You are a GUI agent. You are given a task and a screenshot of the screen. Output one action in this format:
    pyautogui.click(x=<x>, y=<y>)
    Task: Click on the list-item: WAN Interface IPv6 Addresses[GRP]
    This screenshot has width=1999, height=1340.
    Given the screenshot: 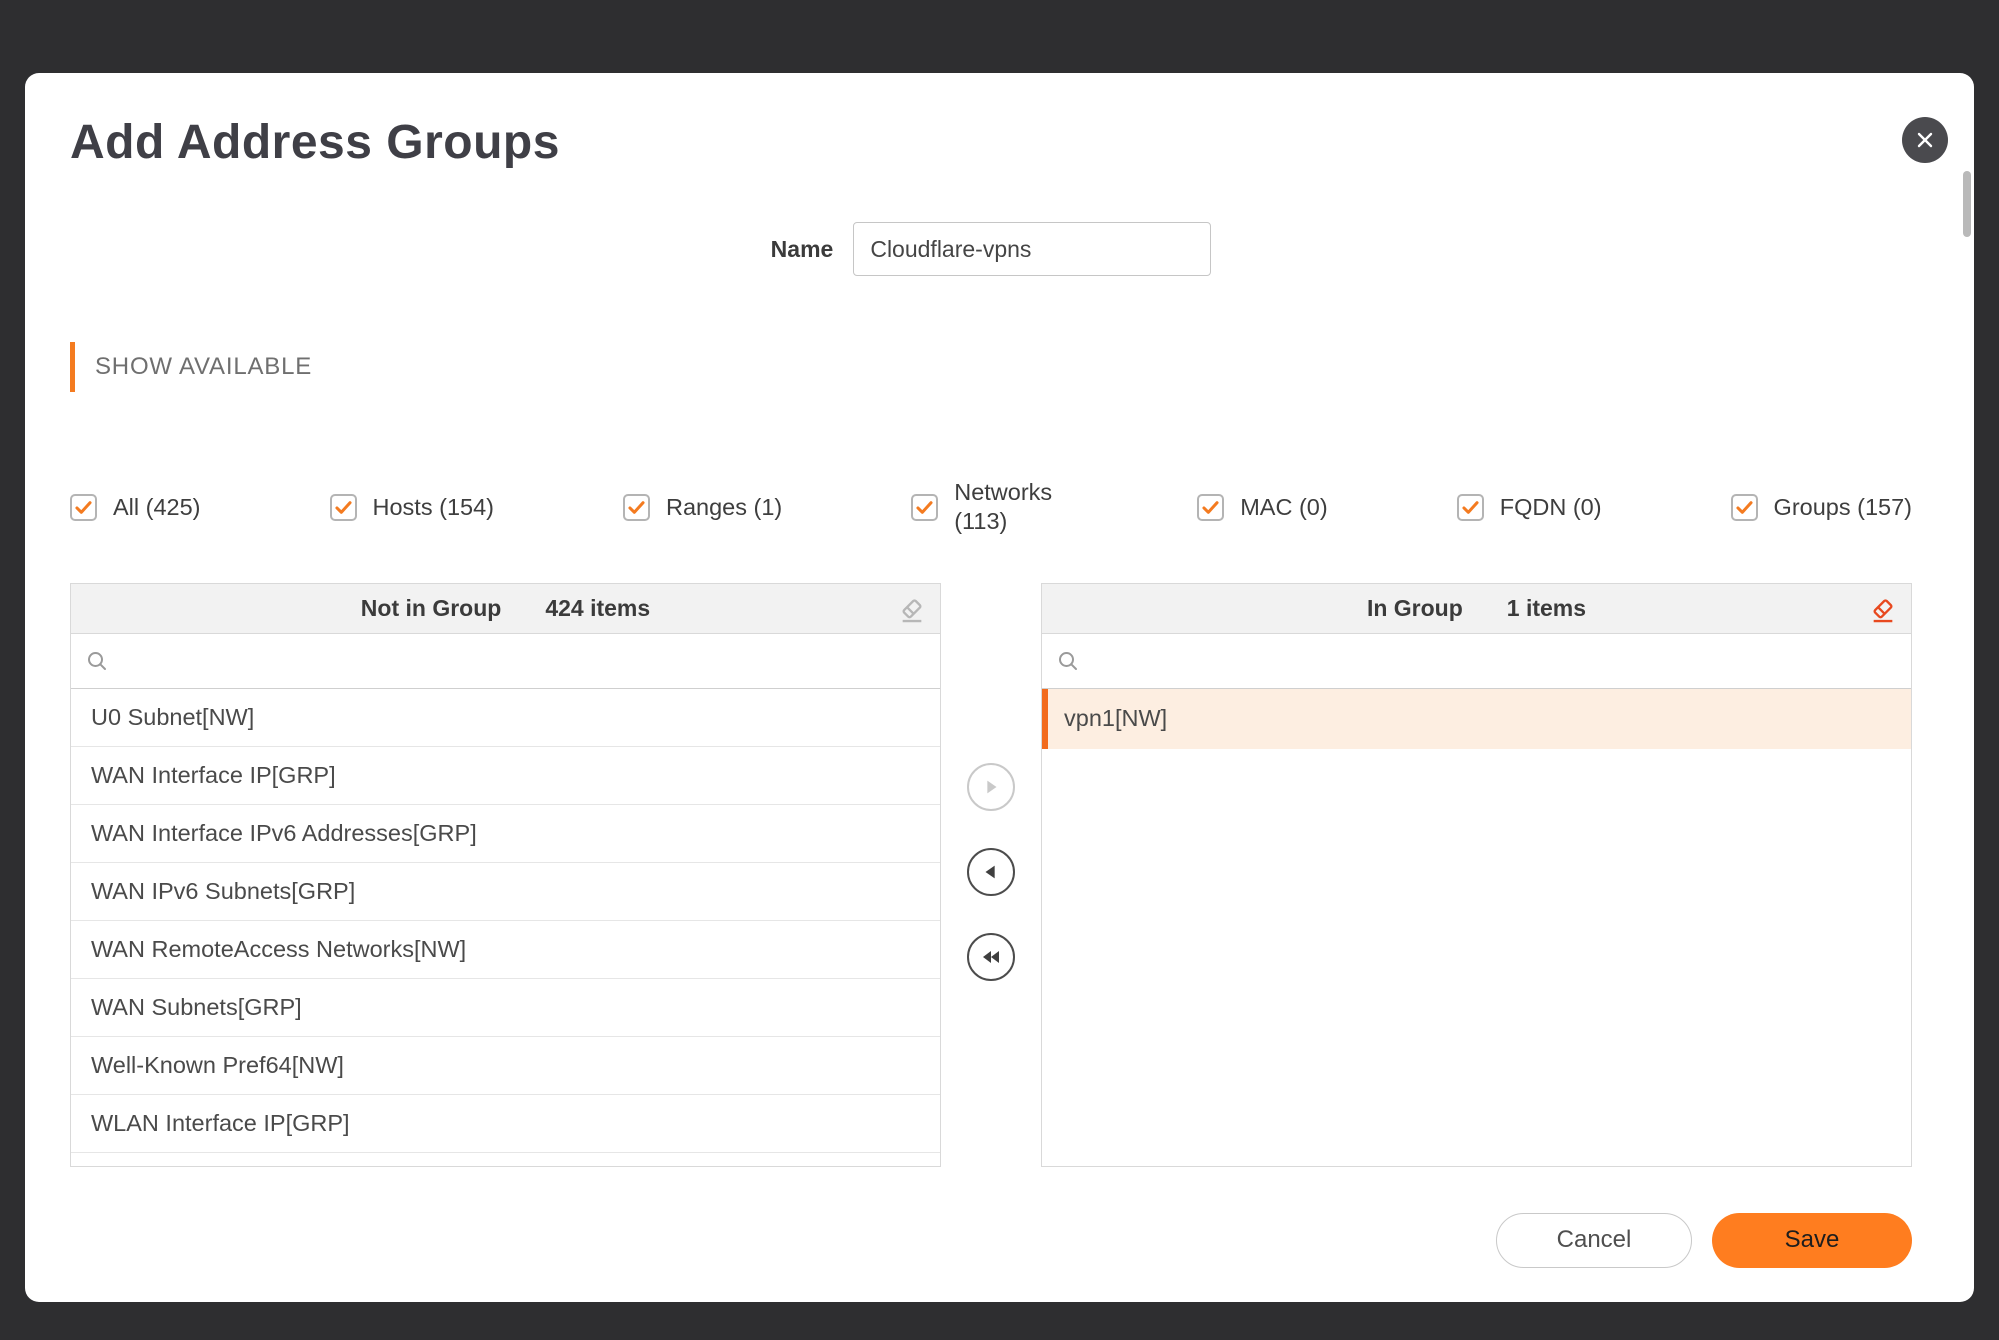 What is the action you would take?
    pyautogui.click(x=505, y=834)
    